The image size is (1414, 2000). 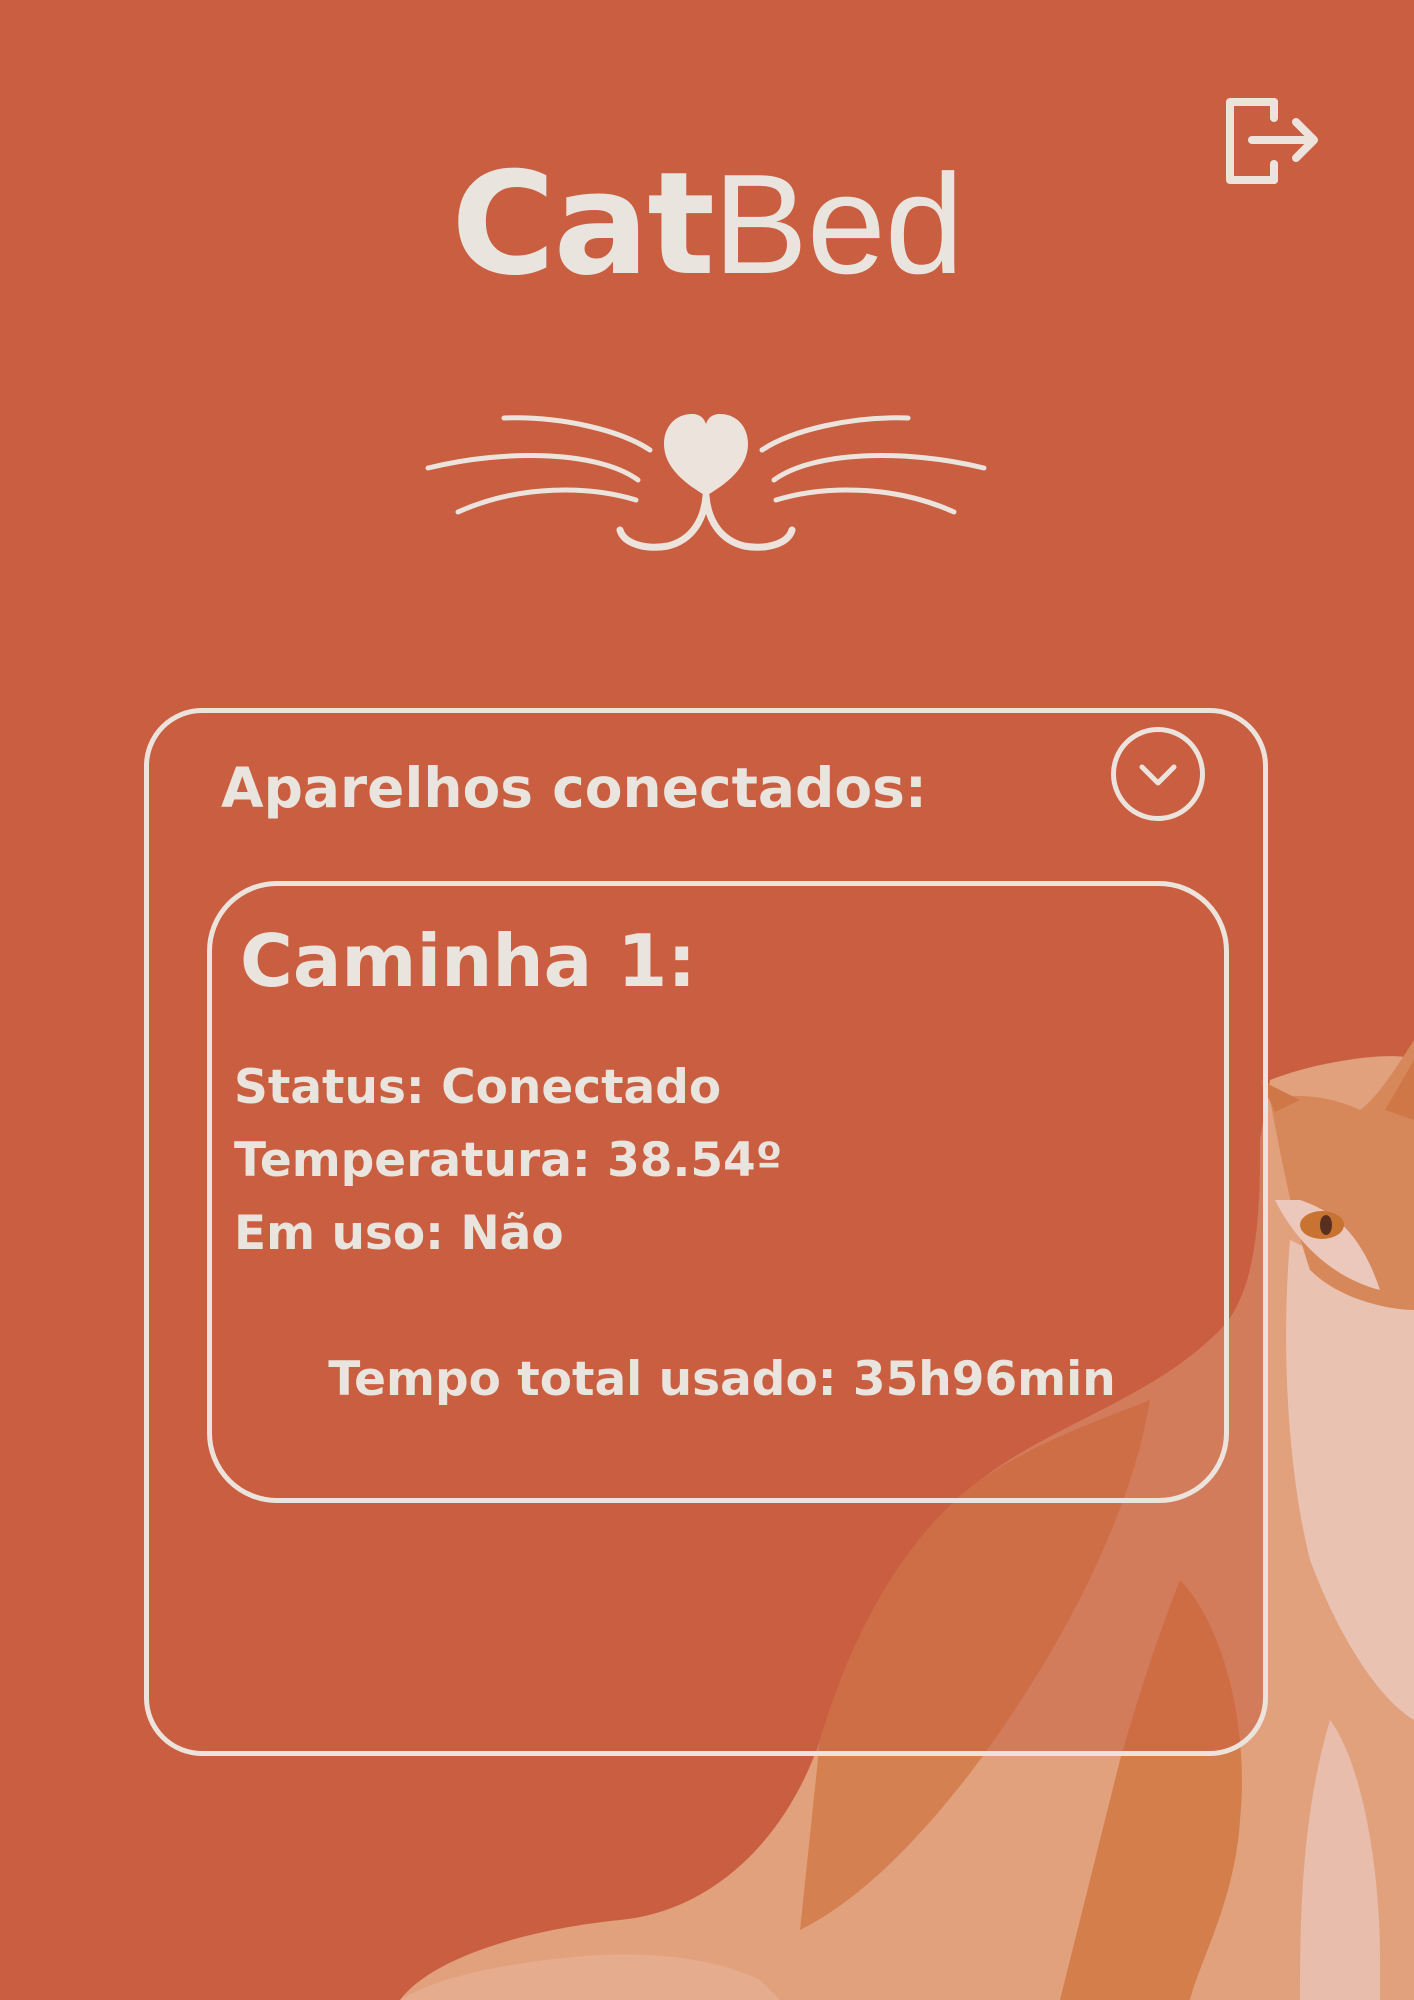 What do you see at coordinates (583, 224) in the screenshot?
I see `app-title-bold: Cat` at bounding box center [583, 224].